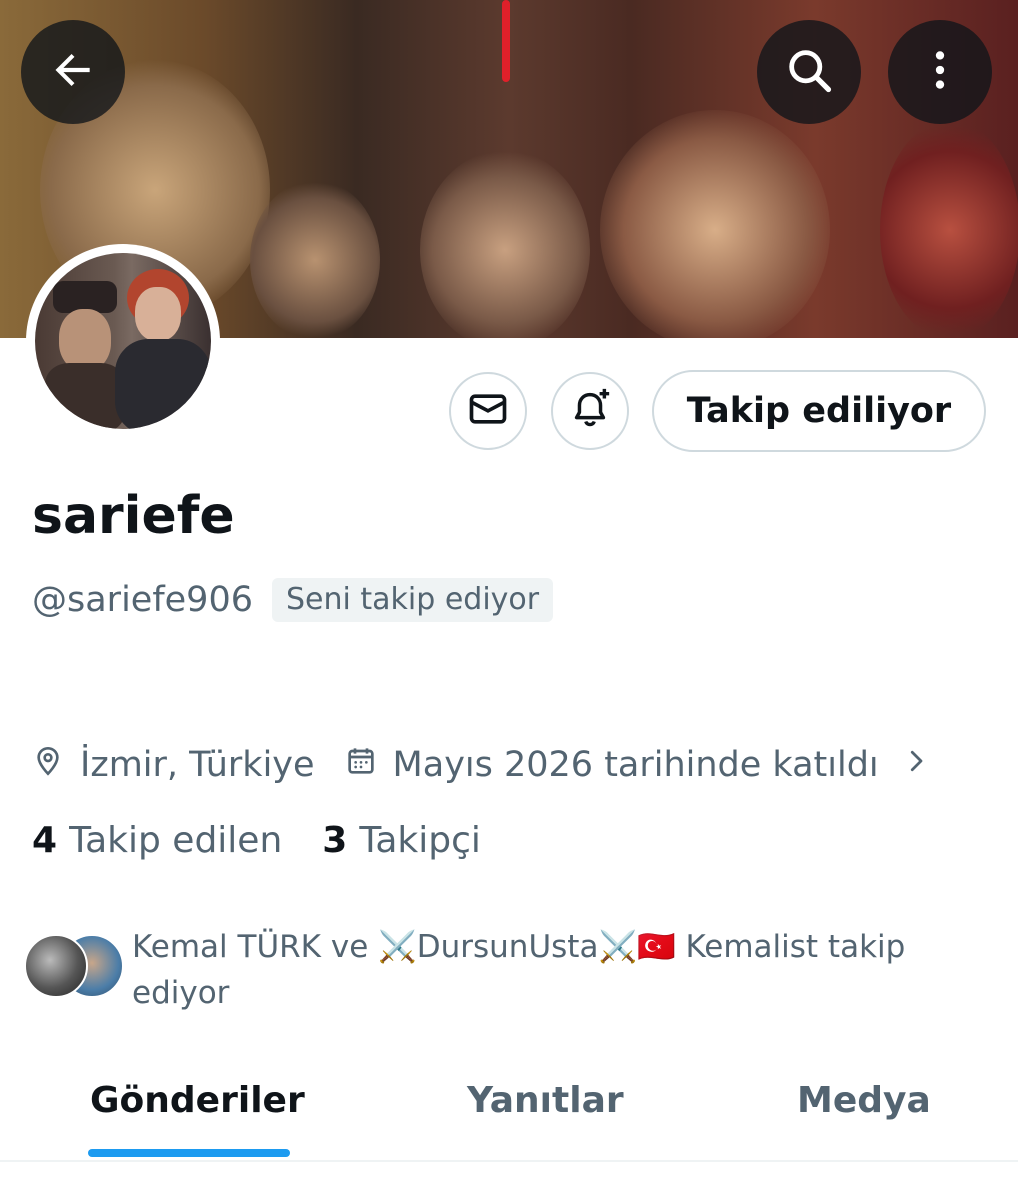 The height and width of the screenshot is (1200, 1018). I want to click on following-label: Takip edilen, so click(176, 840).